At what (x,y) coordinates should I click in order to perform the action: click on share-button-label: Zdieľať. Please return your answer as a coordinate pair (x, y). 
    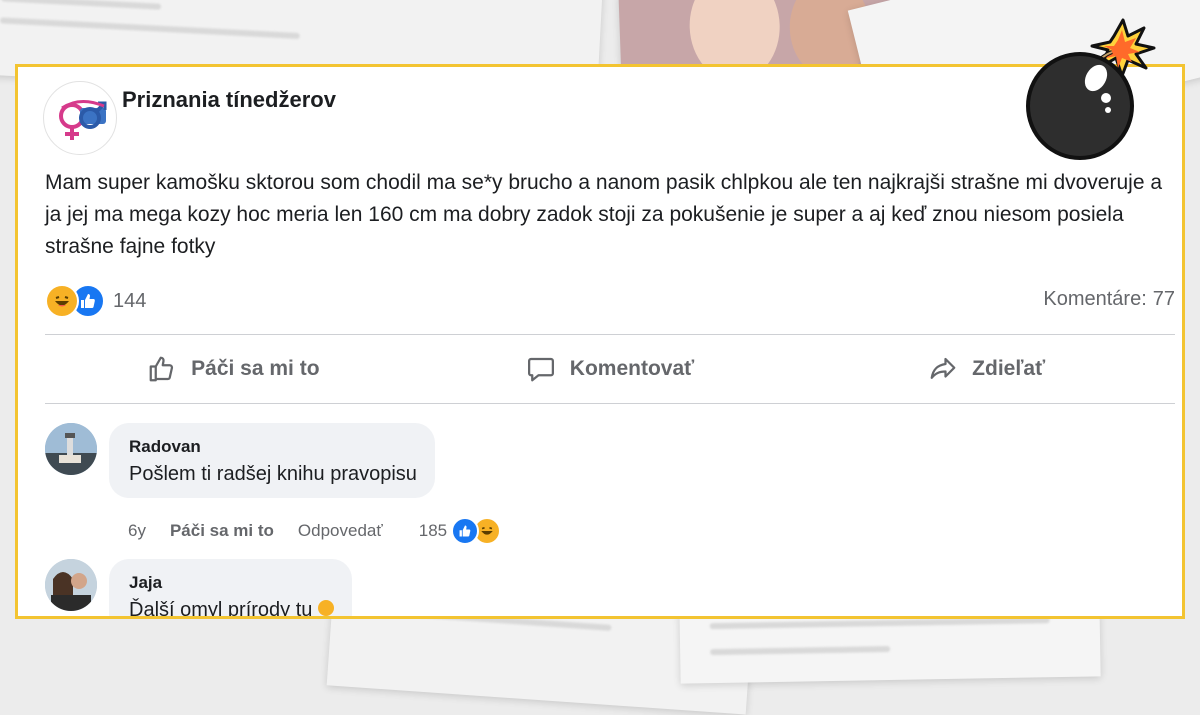
    Looking at the image, I should click on (1009, 368).